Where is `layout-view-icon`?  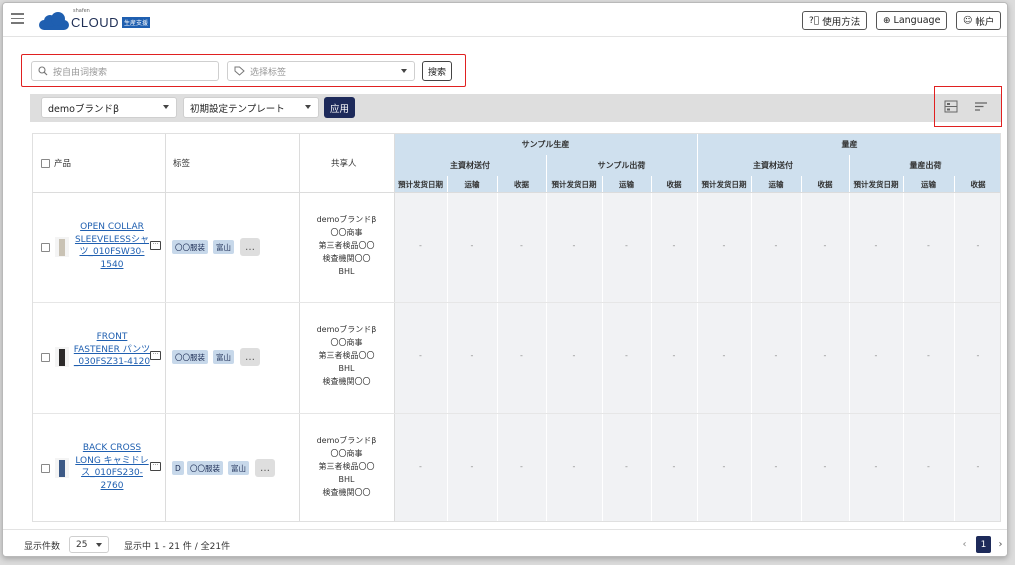 layout-view-icon is located at coordinates (951, 106).